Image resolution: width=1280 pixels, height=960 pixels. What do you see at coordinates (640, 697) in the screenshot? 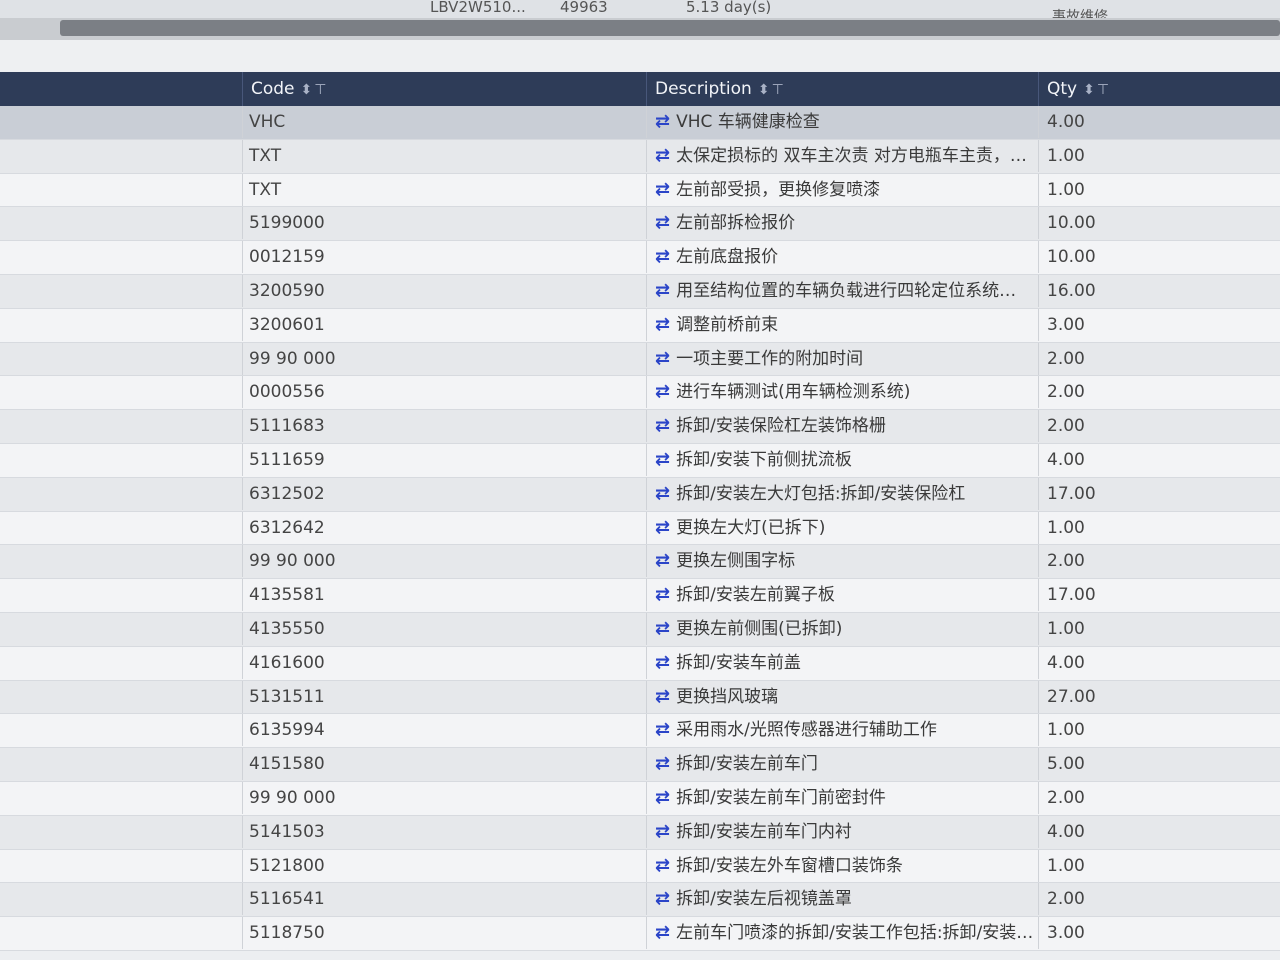
I see `table-row: 5131511 ⇄ 更换挡风玻璃 27.00` at bounding box center [640, 697].